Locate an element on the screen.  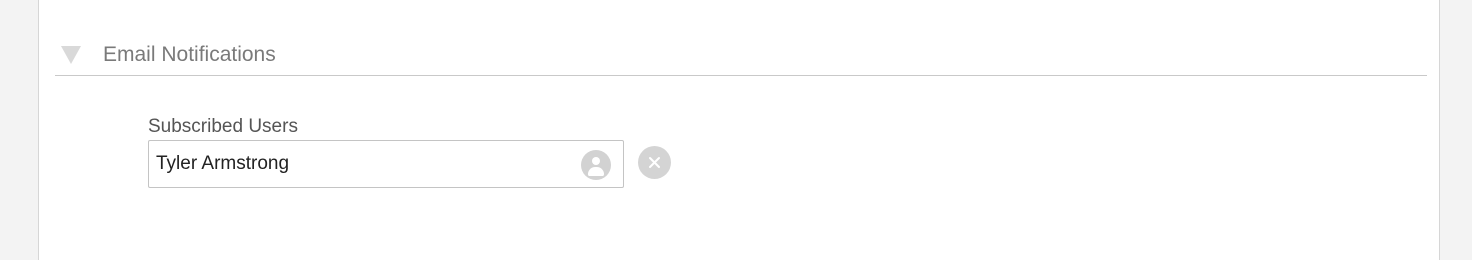
remove-user-button is located at coordinates (654, 162).